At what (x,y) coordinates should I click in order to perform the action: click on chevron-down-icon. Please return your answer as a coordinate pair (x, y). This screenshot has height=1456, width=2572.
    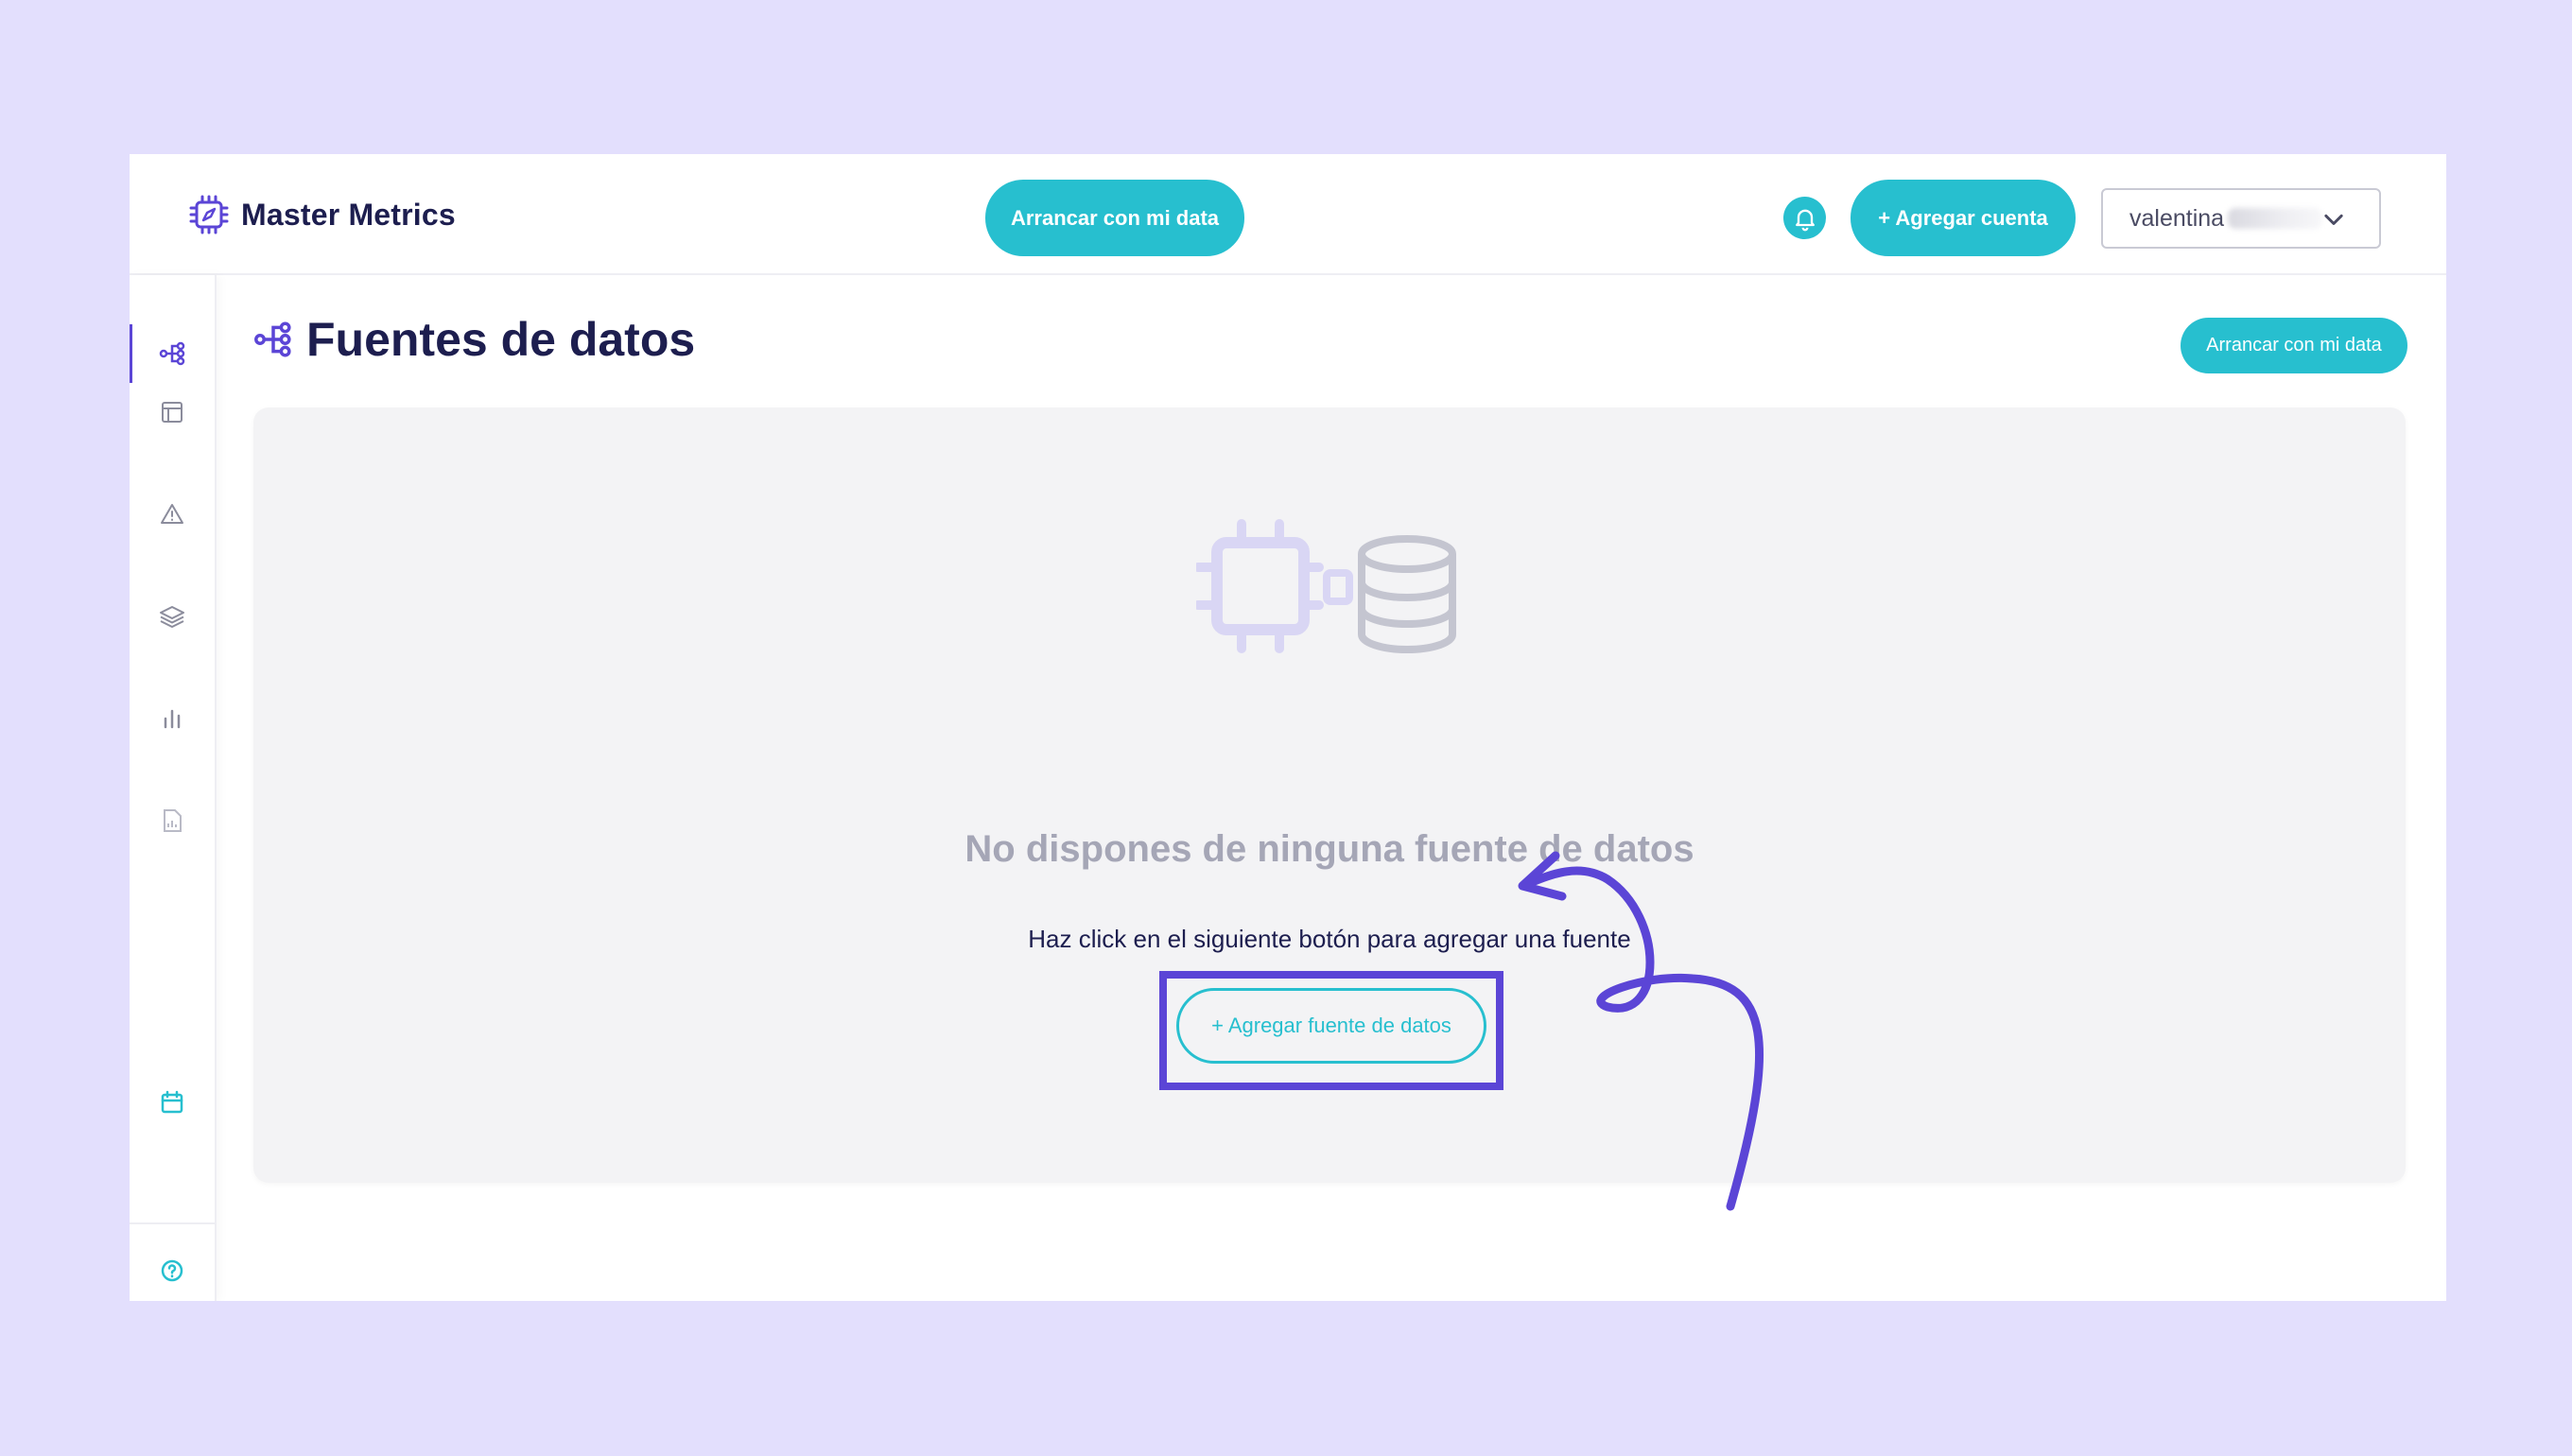
    Looking at the image, I should click on (2333, 219).